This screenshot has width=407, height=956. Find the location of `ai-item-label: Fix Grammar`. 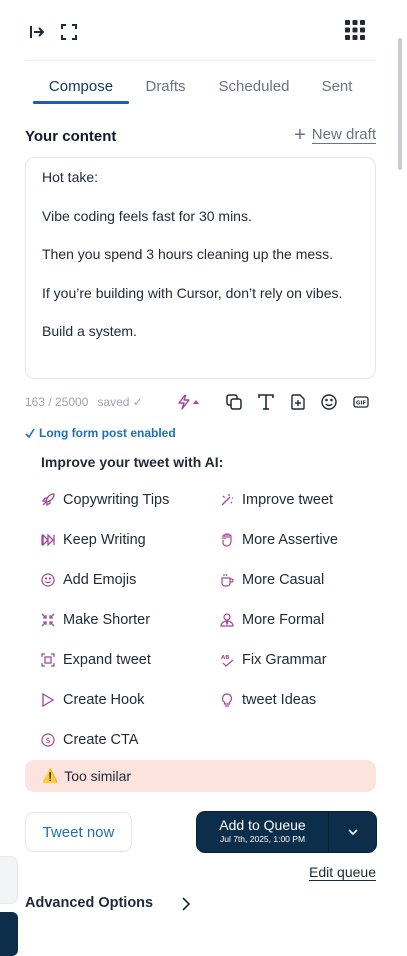

ai-item-label: Fix Grammar is located at coordinates (284, 660).